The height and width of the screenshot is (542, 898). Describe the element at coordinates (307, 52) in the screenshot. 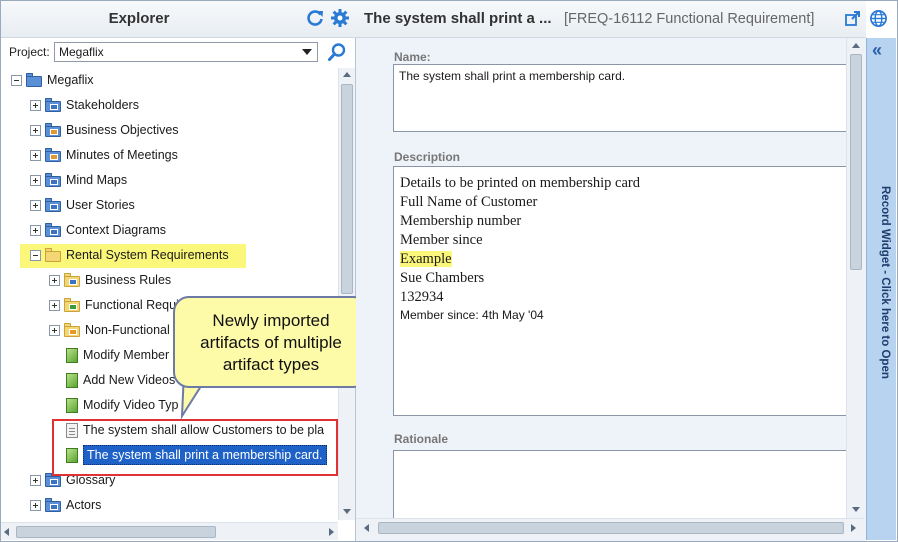

I see `chevron-down-icon` at that location.